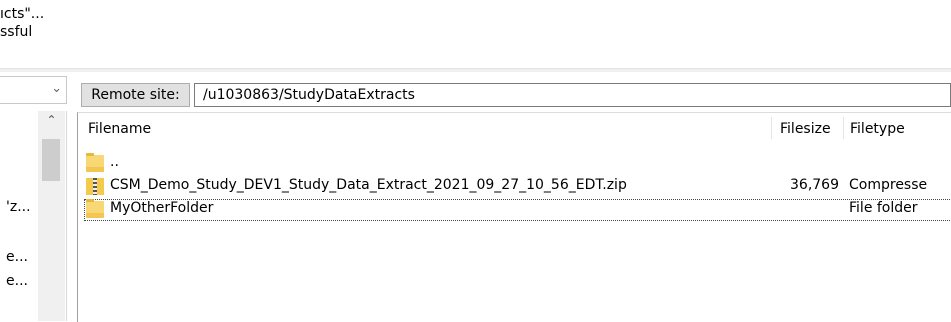 Image resolution: width=951 pixels, height=322 pixels. Describe the element at coordinates (51, 216) in the screenshot. I see `vertical-scrollbar: ⌃` at that location.